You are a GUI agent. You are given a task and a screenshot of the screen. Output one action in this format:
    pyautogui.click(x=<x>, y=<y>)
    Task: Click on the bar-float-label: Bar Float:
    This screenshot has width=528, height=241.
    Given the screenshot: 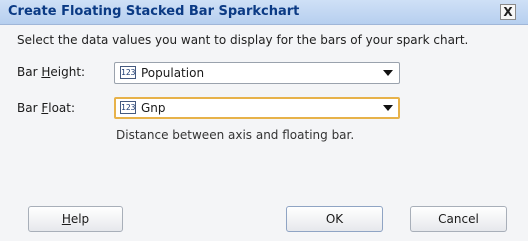 What is the action you would take?
    pyautogui.click(x=46, y=108)
    